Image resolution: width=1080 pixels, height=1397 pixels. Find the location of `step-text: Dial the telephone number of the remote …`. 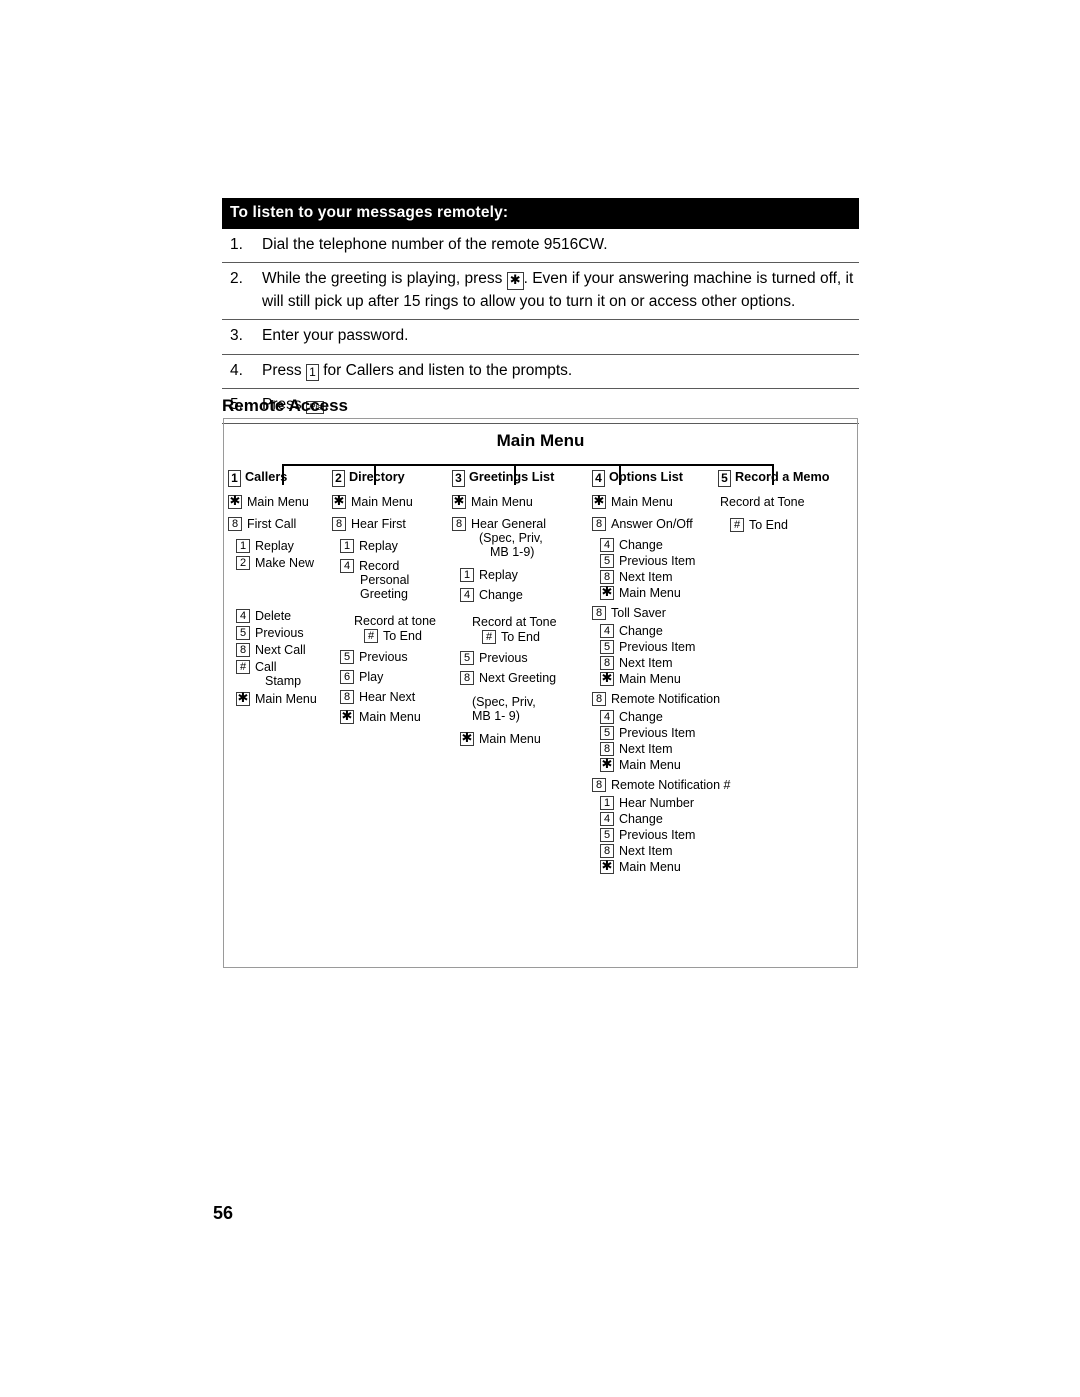

step-text: Dial the telephone number of the remote … is located at coordinates (560, 245).